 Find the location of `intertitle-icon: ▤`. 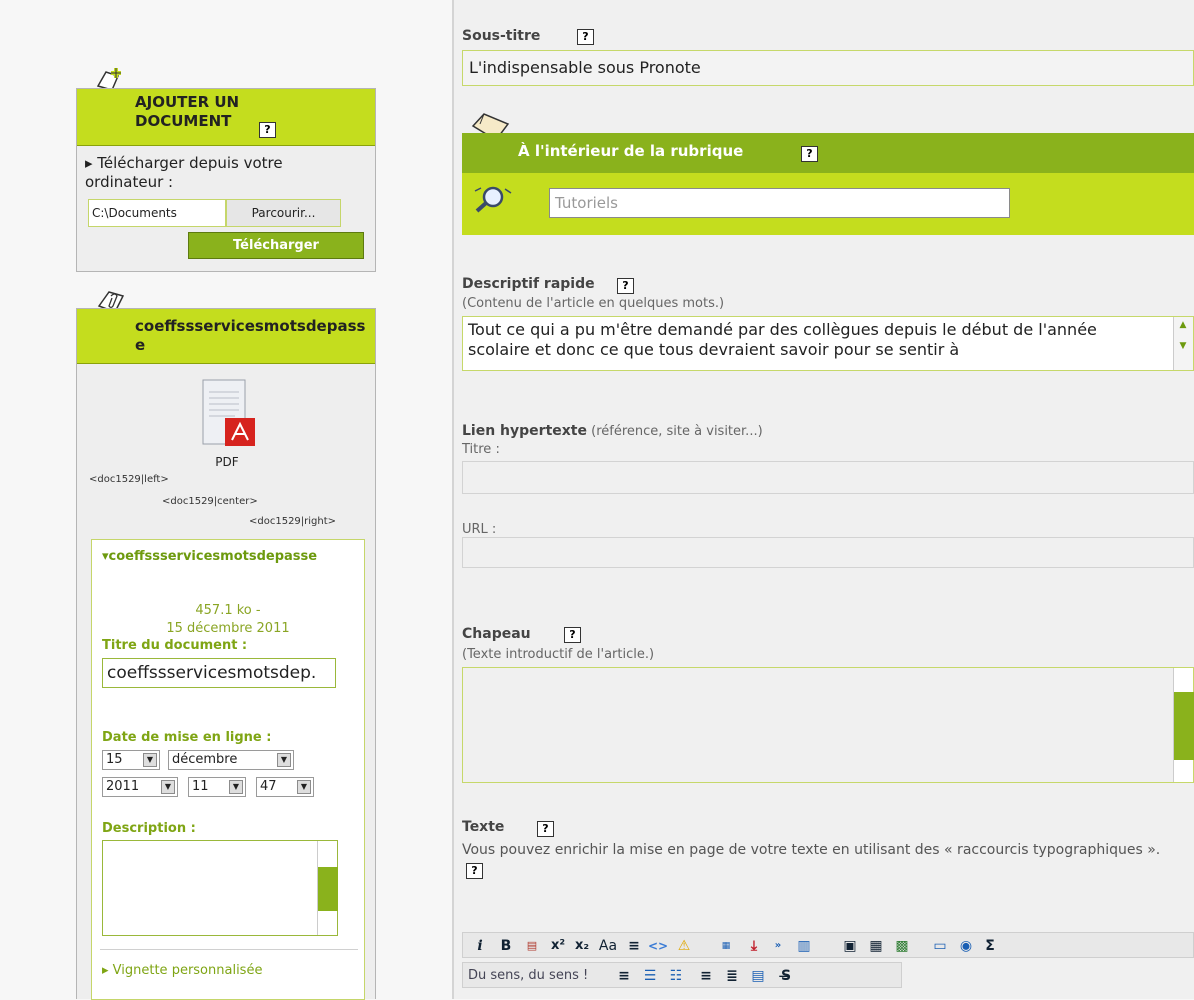

intertitle-icon: ▤ is located at coordinates (532, 946).